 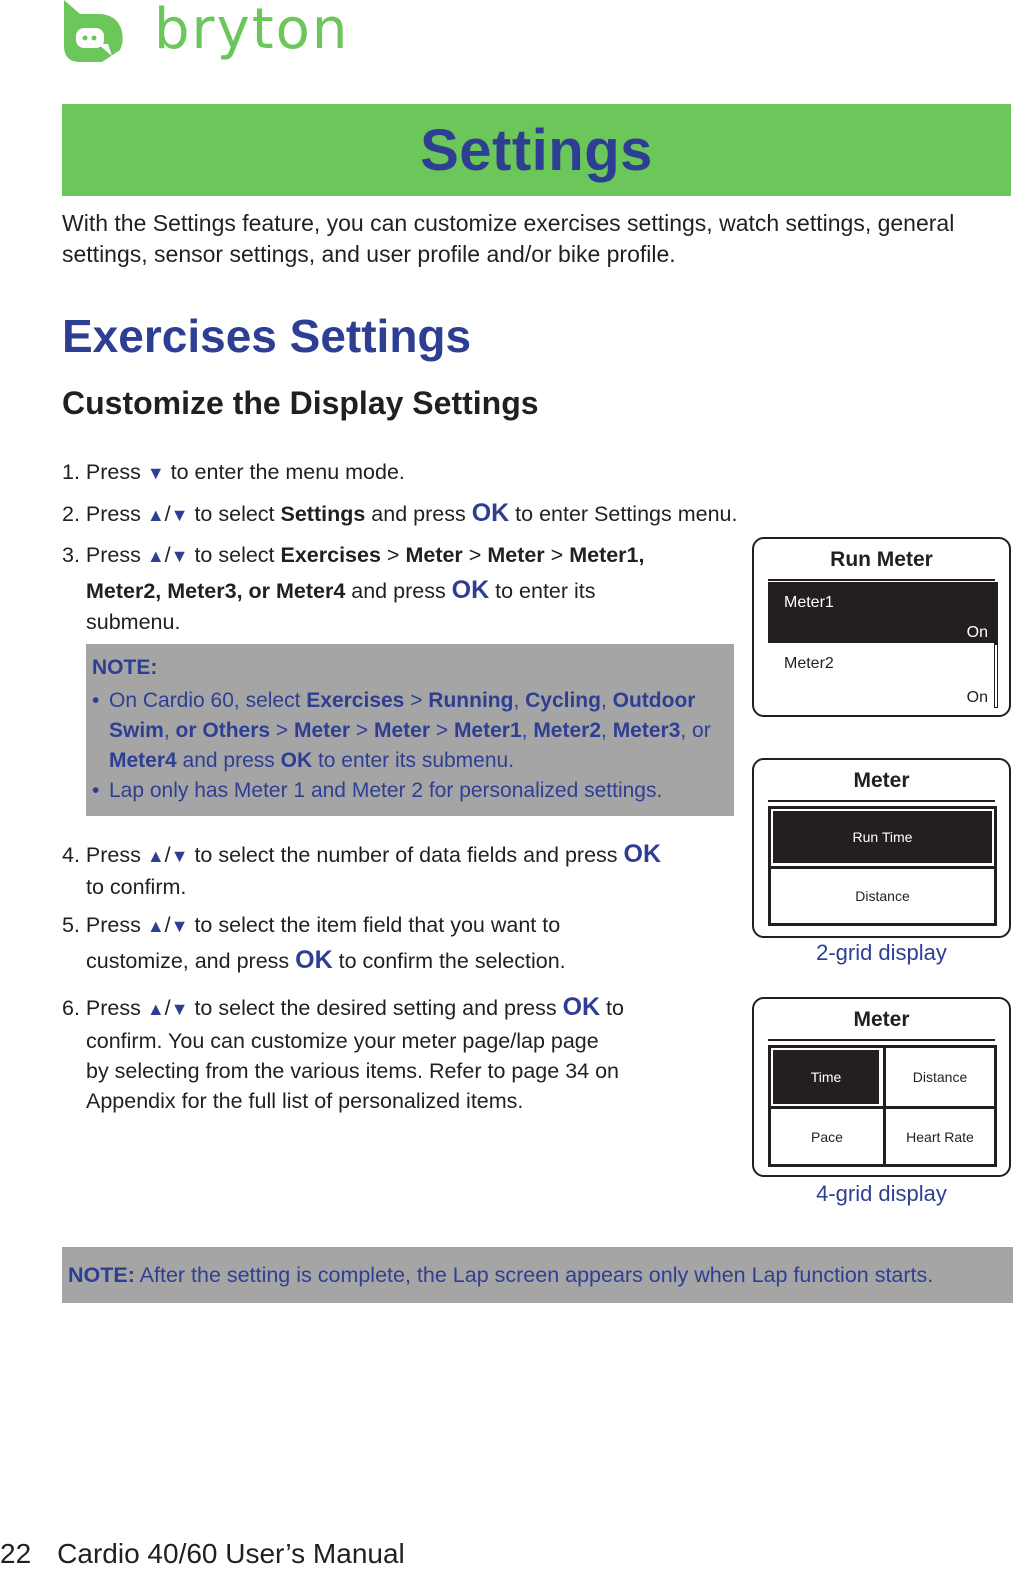 I want to click on grid-cell: Heart Rate, so click(x=940, y=1136).